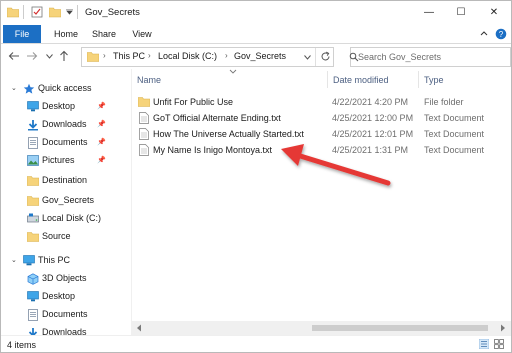 The image size is (512, 353). What do you see at coordinates (187, 56) in the screenshot?
I see `breadcrumb-local-disk: Local Disk (C:)` at bounding box center [187, 56].